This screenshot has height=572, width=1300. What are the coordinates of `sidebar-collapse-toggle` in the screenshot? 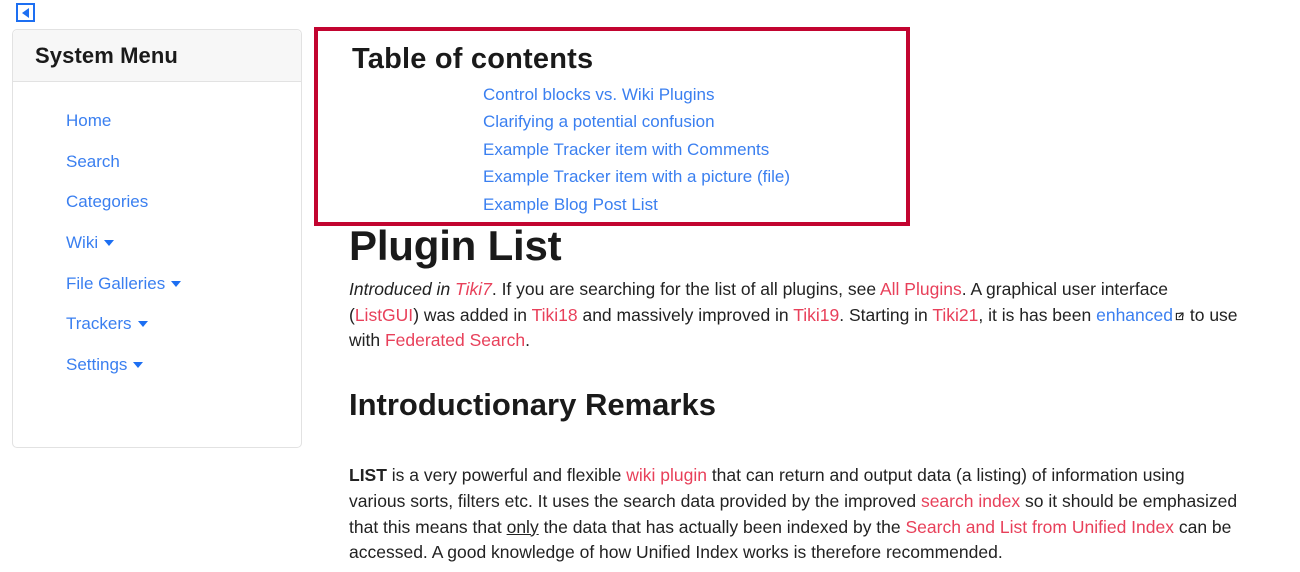 It's located at (25, 12).